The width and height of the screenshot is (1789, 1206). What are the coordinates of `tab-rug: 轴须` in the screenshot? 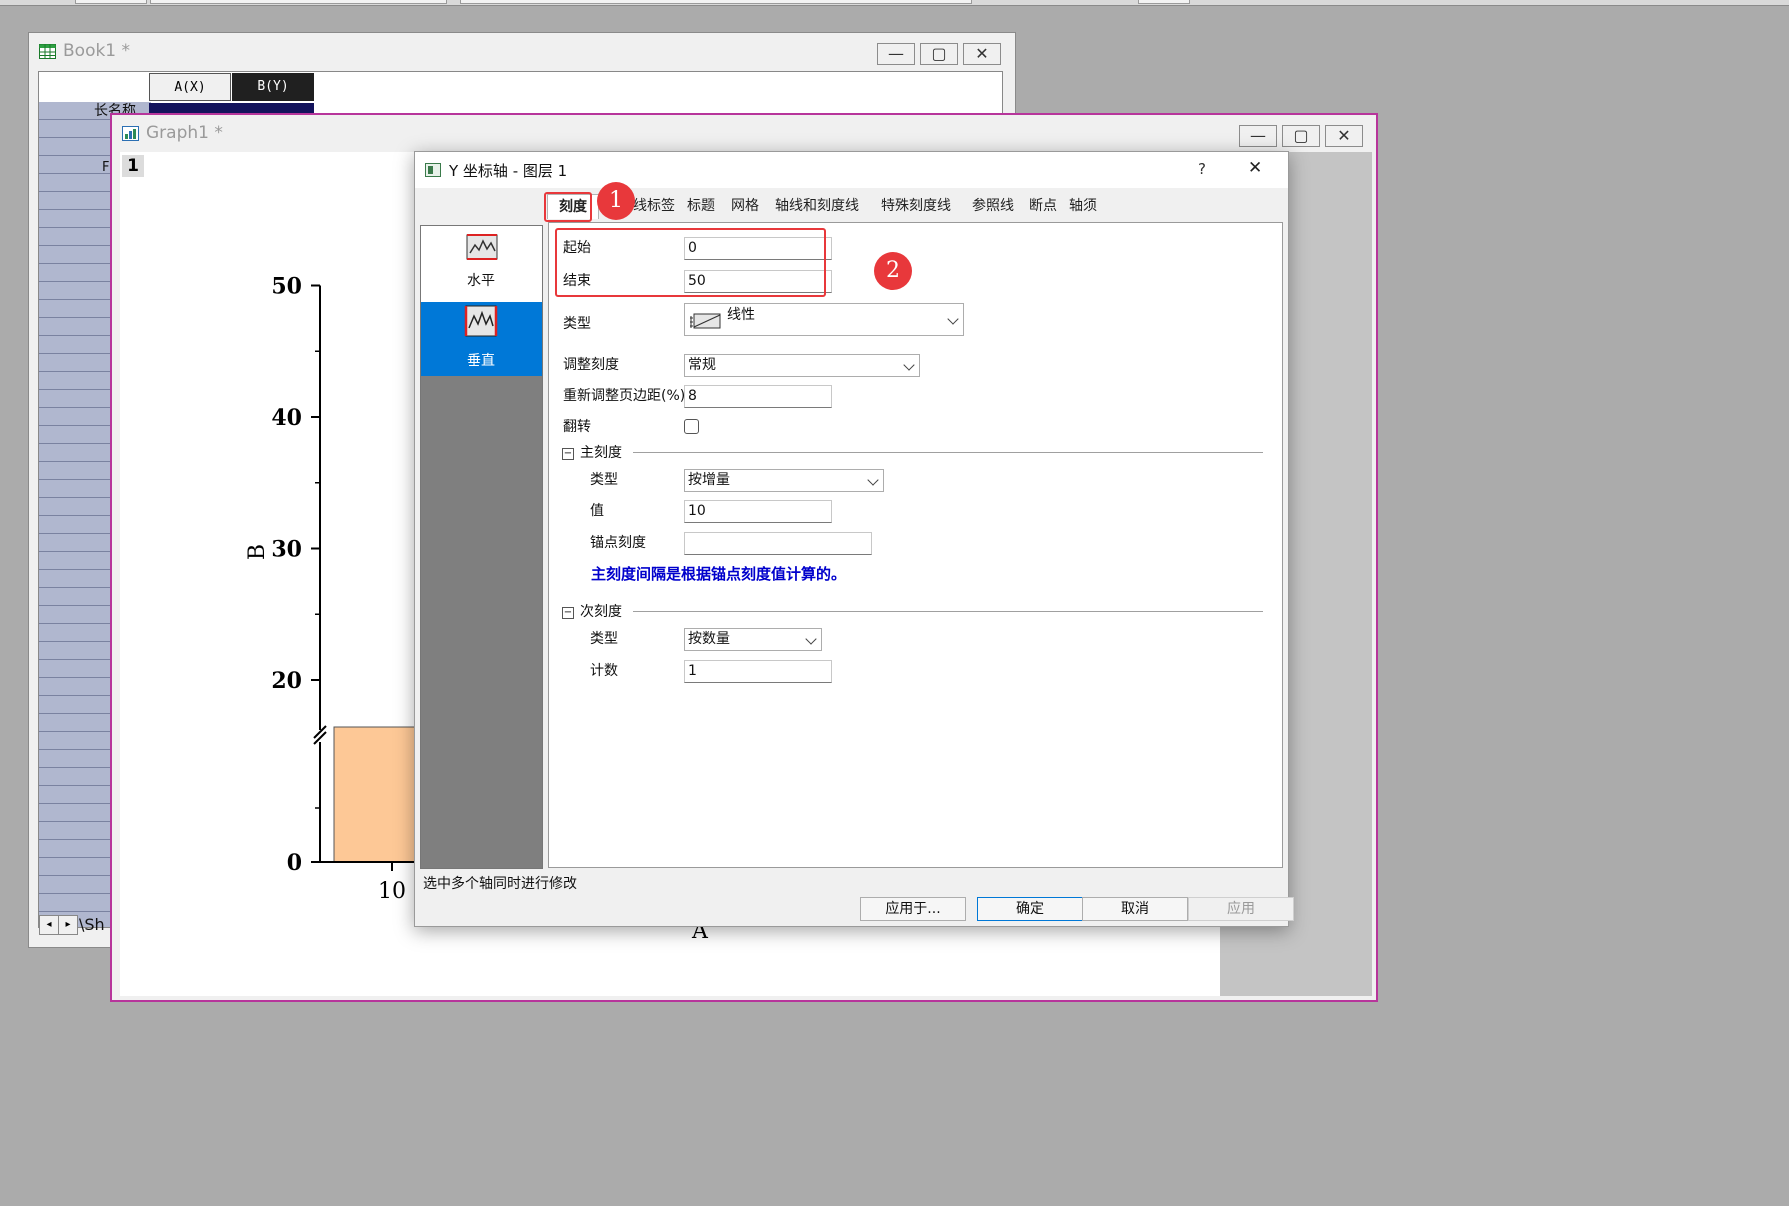 It's located at (1083, 206).